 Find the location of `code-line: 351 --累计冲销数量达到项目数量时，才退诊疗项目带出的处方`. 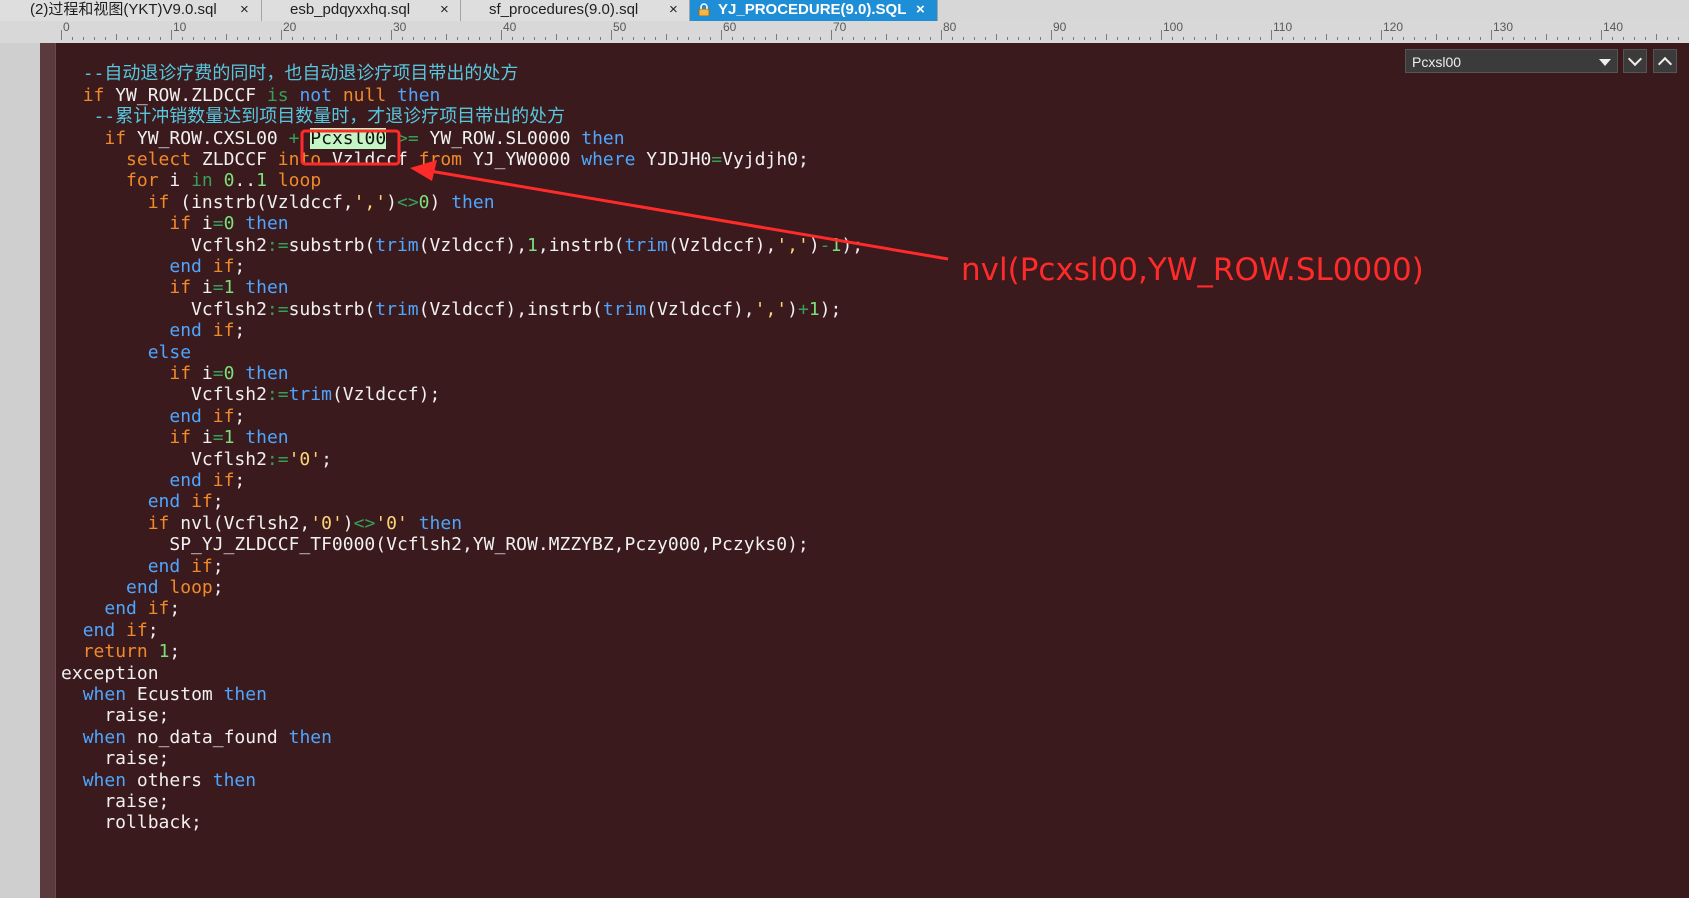

code-line: 351 --累计冲销数量达到项目数量时，才退诊疗项目带出的处方 is located at coordinates (872, 116).